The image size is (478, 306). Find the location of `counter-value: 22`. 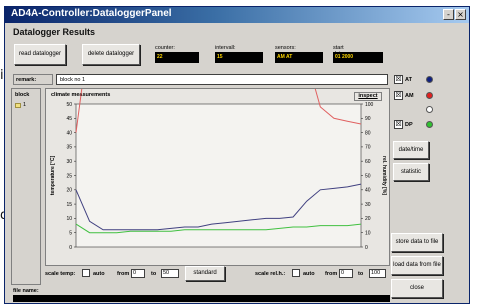

counter-value: 22 is located at coordinates (177, 57).